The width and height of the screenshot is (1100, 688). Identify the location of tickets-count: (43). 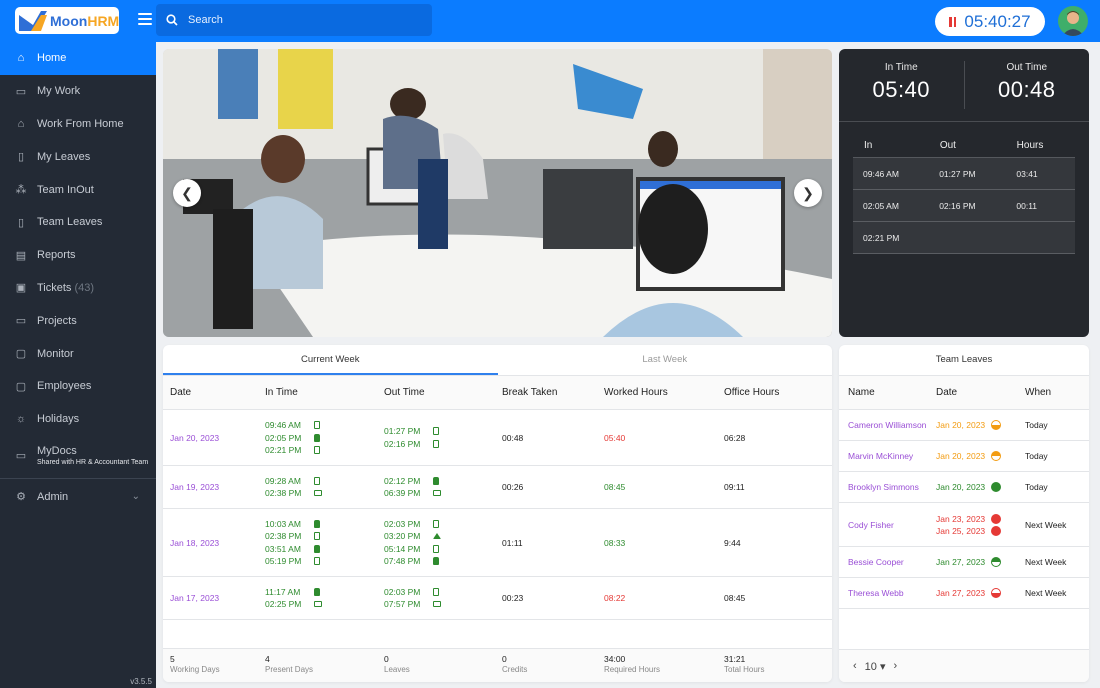
(84, 287).